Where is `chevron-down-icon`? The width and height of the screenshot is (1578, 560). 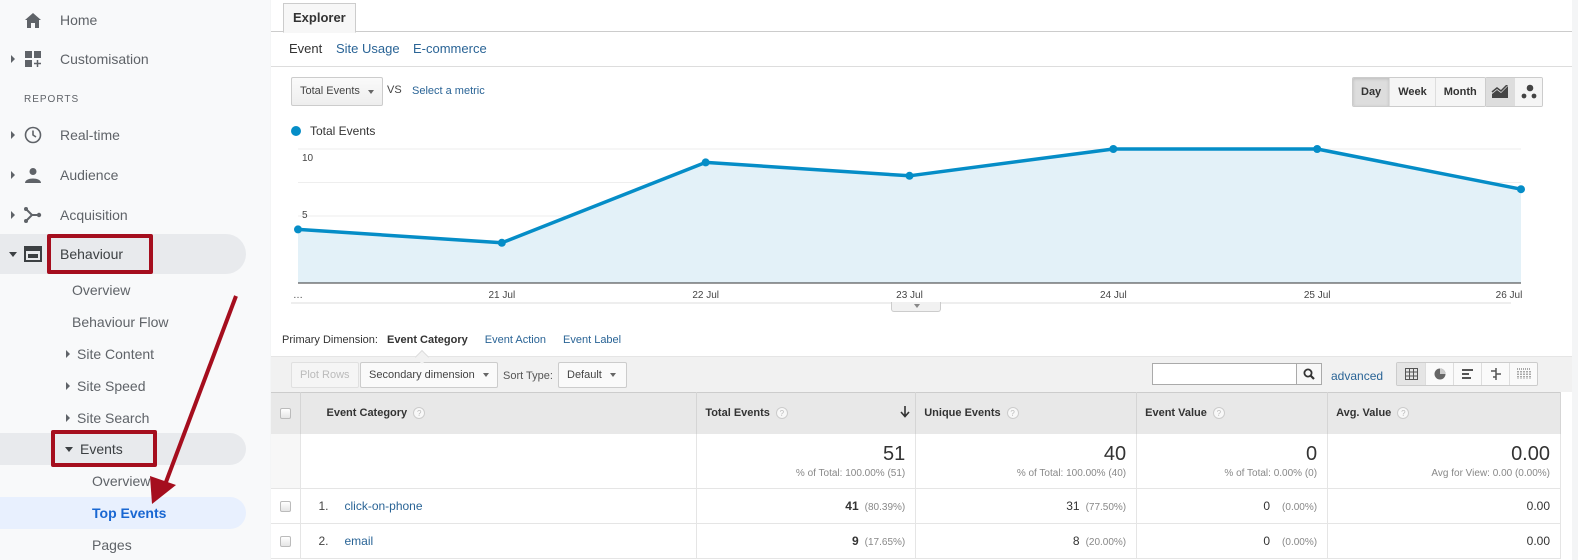 chevron-down-icon is located at coordinates (917, 306).